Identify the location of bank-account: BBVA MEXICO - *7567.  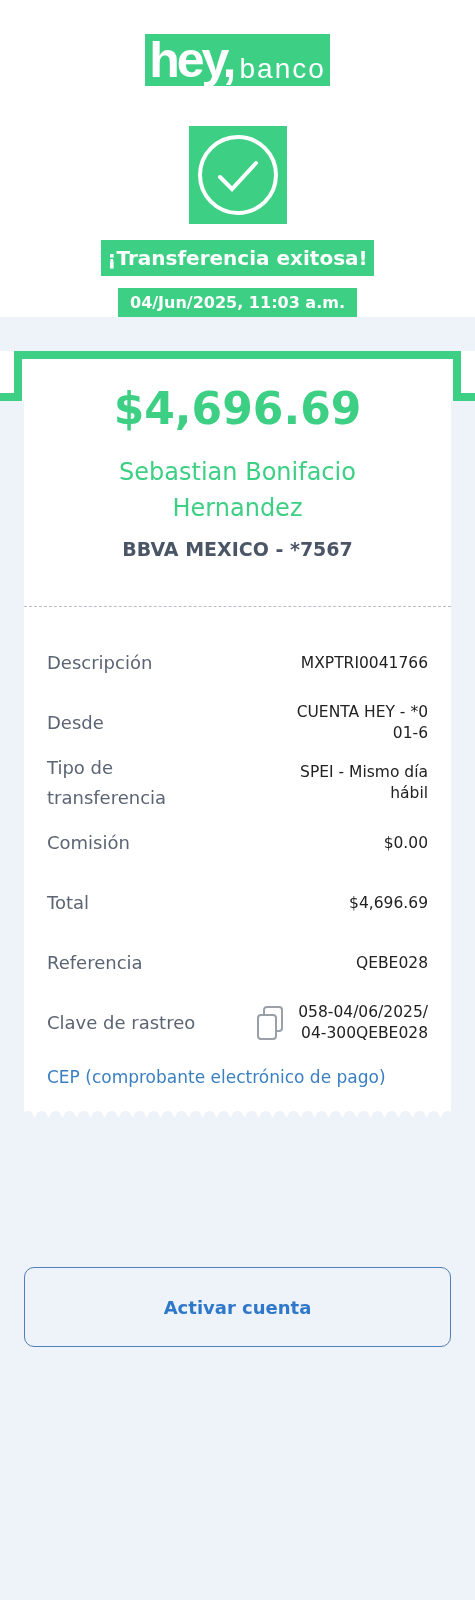
(237, 549).